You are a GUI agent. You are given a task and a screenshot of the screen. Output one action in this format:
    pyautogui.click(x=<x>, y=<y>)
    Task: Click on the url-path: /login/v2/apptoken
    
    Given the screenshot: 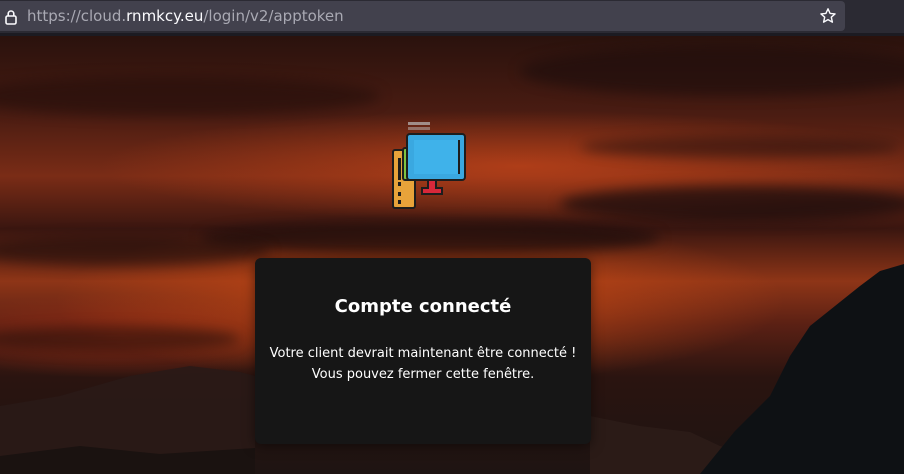 What is the action you would take?
    pyautogui.click(x=273, y=16)
    